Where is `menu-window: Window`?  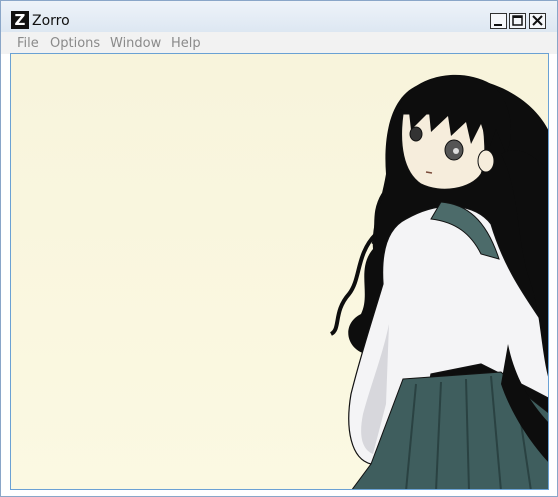 menu-window: Window is located at coordinates (135, 43).